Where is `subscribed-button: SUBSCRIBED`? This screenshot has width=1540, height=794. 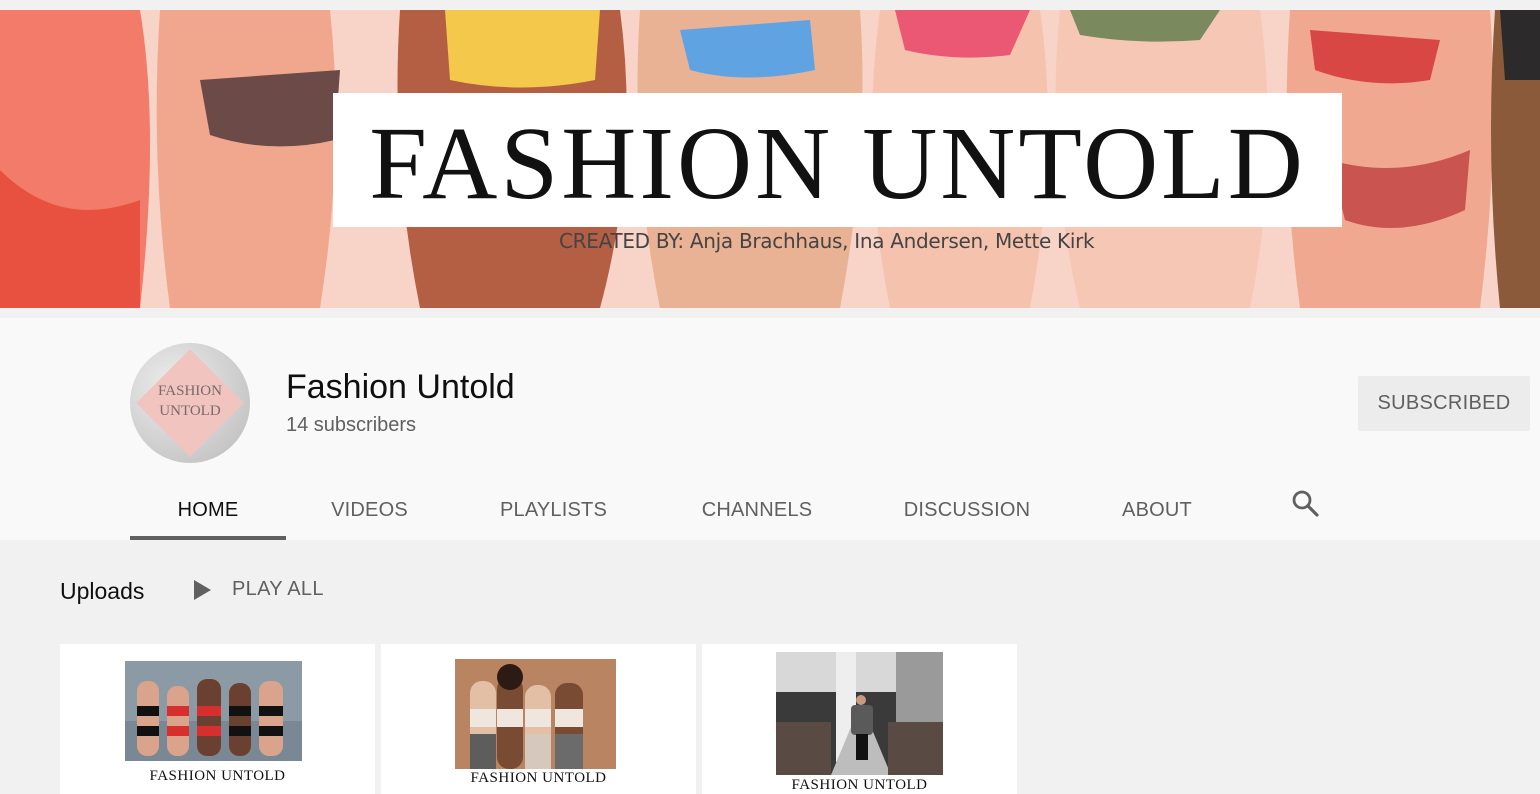
subscribed-button: SUBSCRIBED is located at coordinates (1444, 403).